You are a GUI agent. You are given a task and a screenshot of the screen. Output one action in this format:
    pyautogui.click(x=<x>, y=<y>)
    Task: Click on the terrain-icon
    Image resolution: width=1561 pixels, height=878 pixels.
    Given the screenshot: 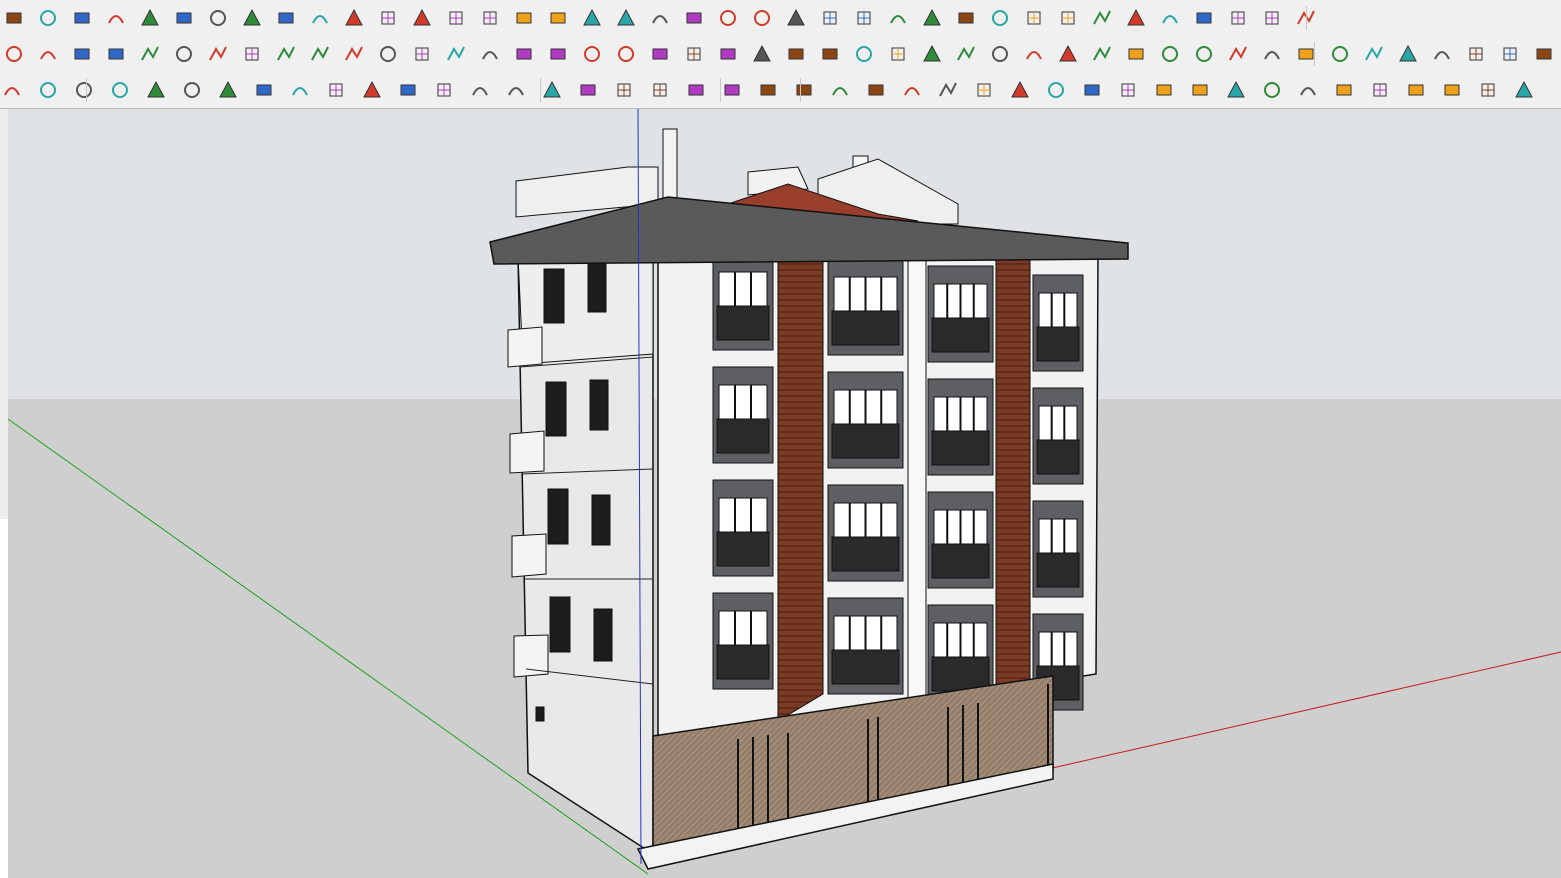 What is the action you would take?
    pyautogui.click(x=932, y=18)
    